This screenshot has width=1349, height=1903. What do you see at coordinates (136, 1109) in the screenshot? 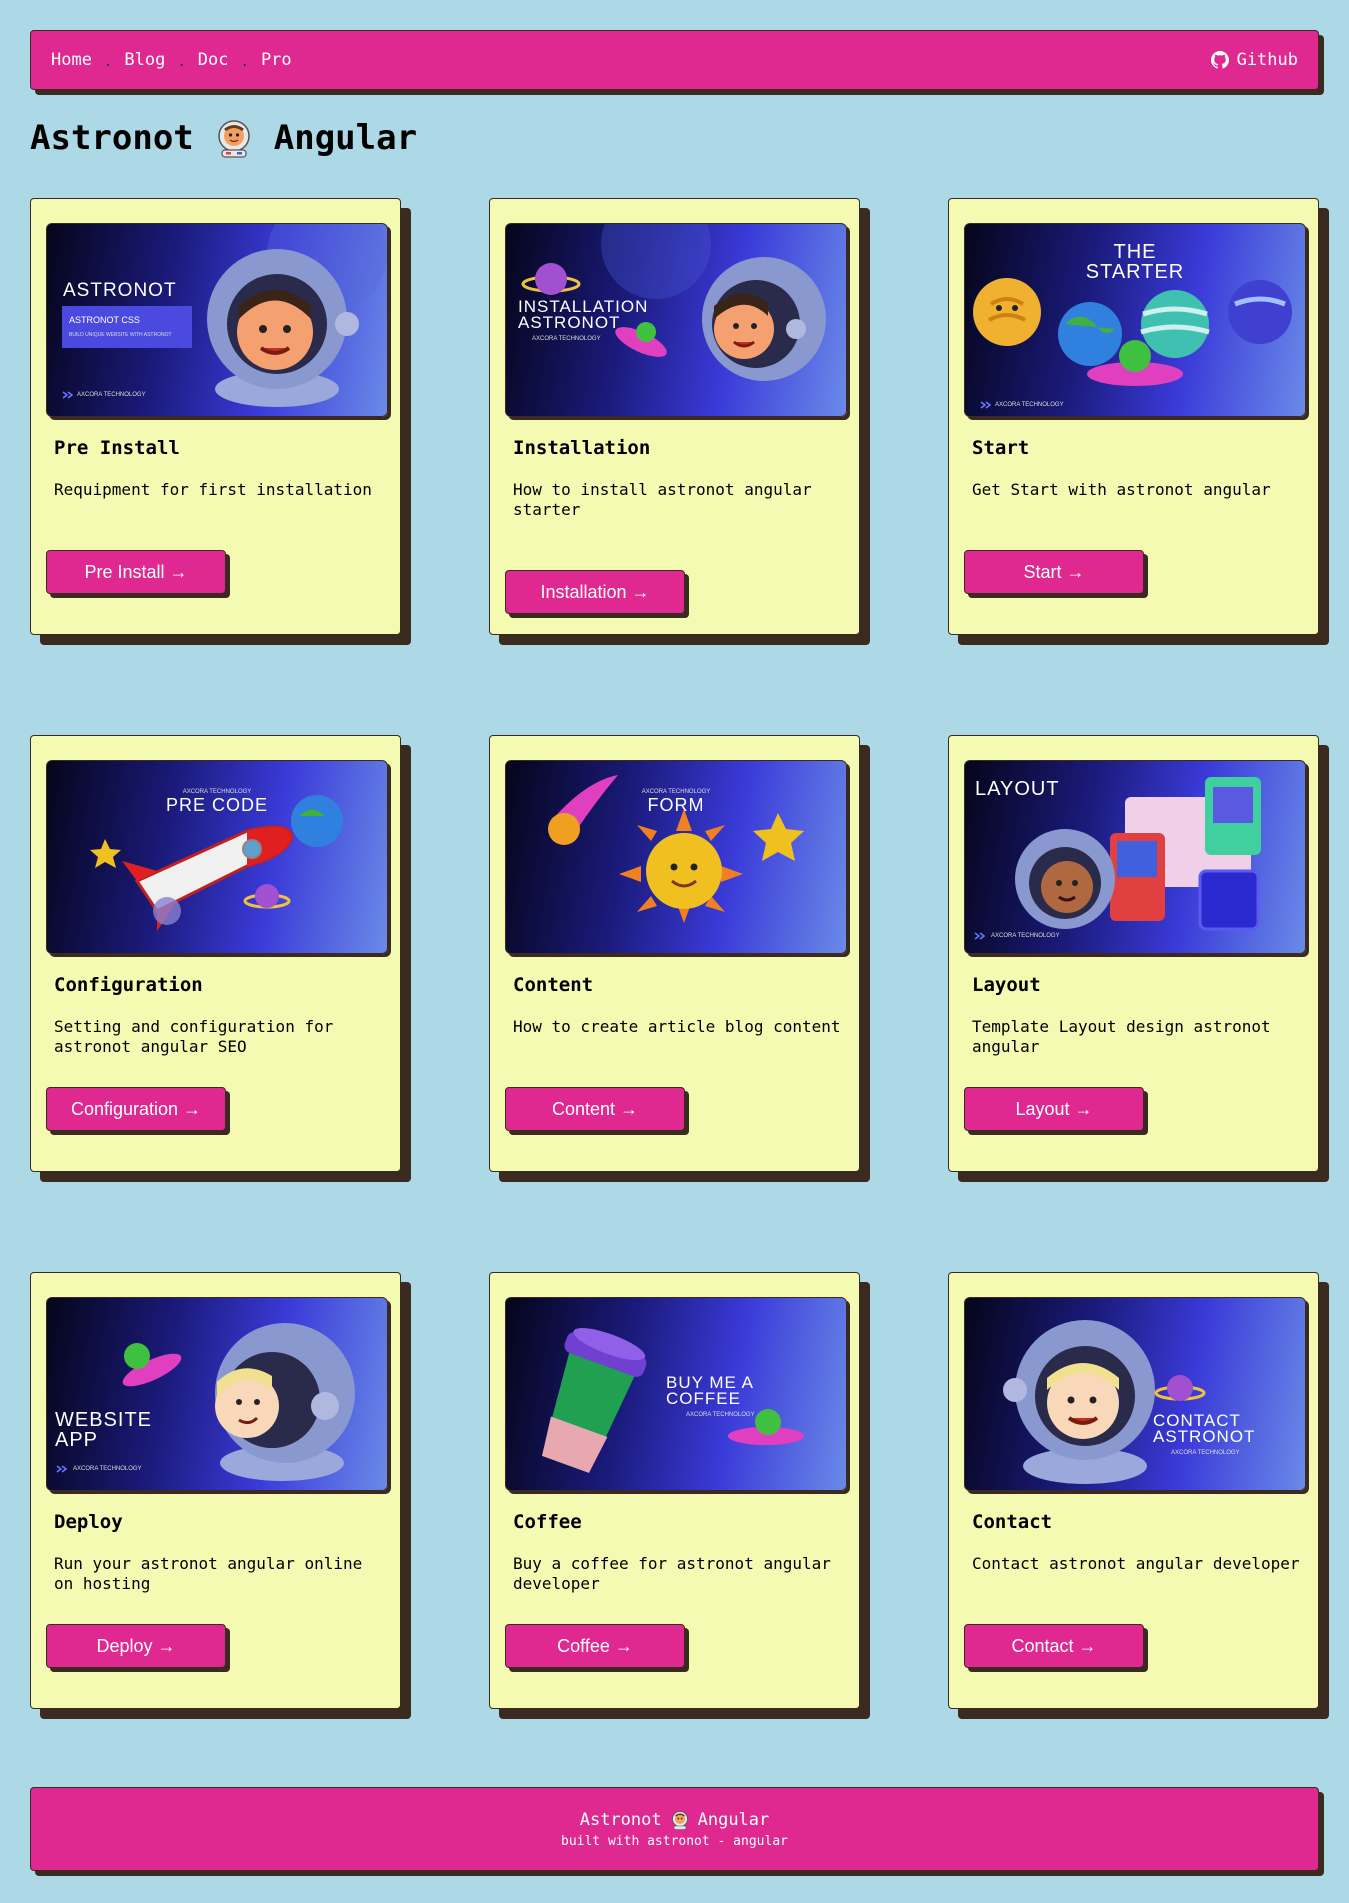
I see `configuration-button: Configuration →` at bounding box center [136, 1109].